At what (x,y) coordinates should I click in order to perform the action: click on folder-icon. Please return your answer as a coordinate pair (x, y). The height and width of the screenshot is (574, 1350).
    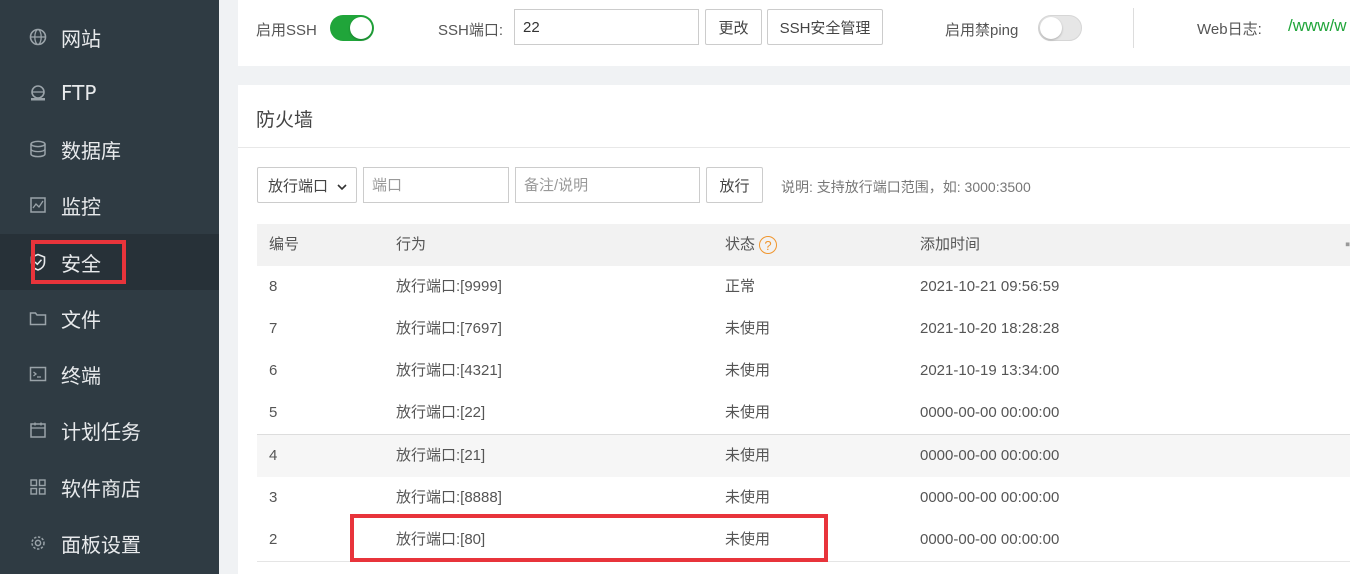
    Looking at the image, I should click on (38, 318).